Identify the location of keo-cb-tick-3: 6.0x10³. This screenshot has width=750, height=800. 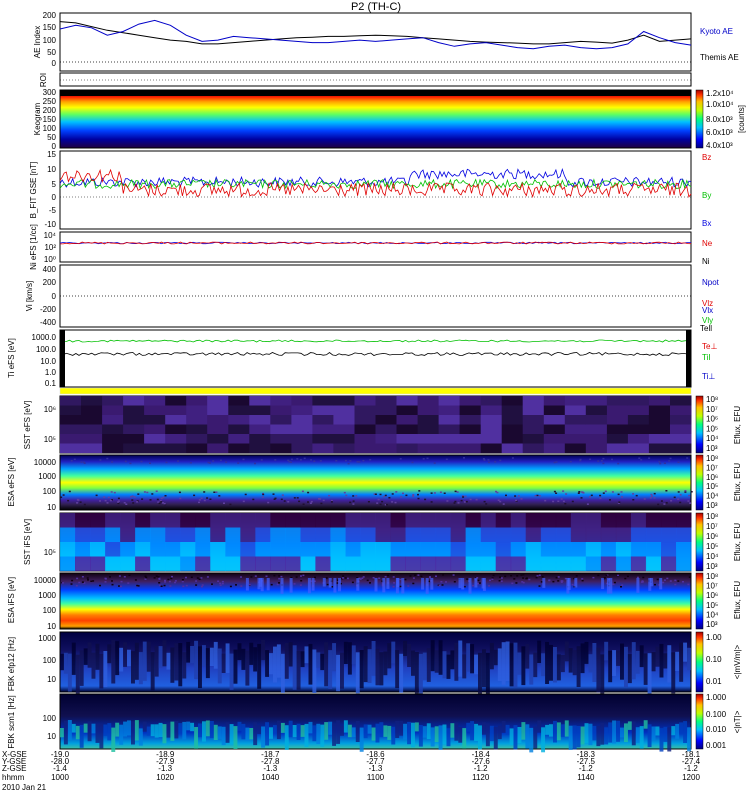
(719, 132).